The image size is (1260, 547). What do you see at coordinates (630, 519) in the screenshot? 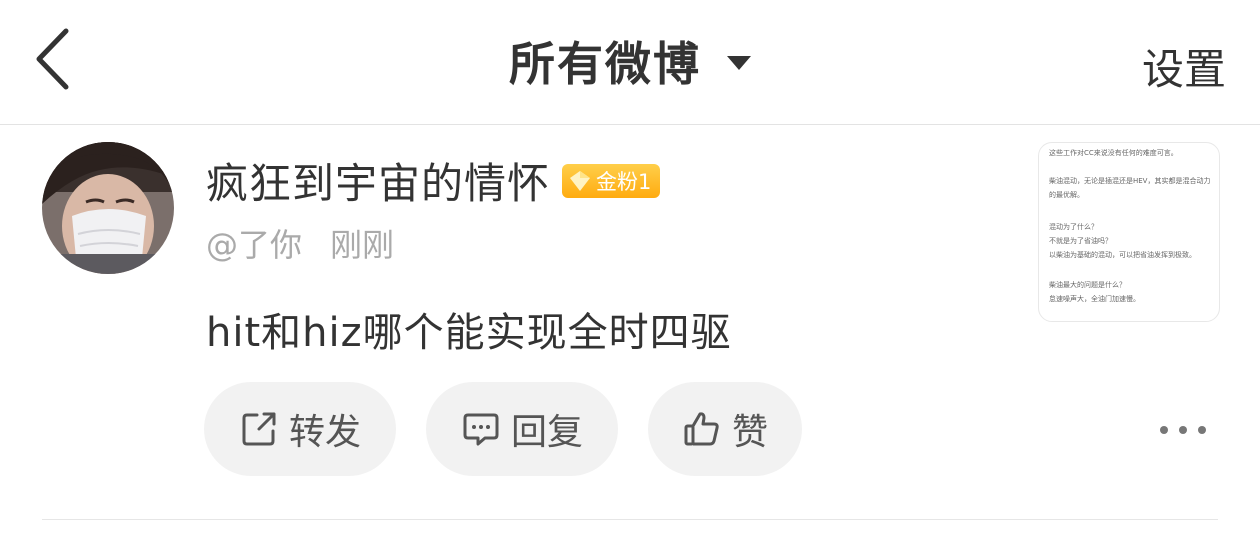
I see `divider` at bounding box center [630, 519].